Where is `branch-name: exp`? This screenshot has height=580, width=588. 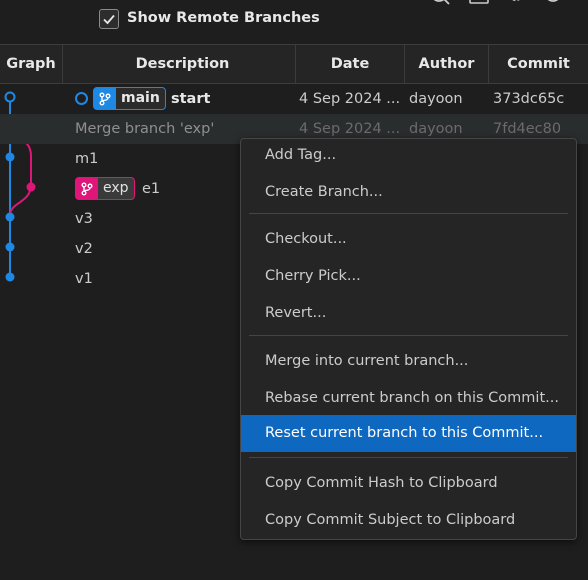 branch-name: exp is located at coordinates (116, 188).